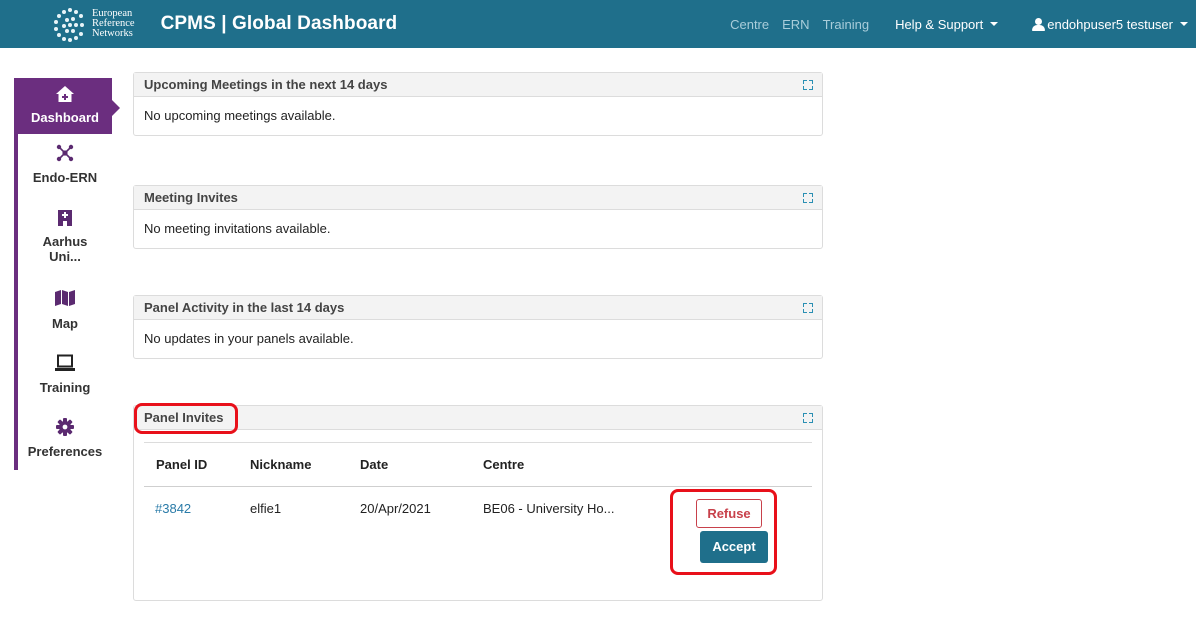 The width and height of the screenshot is (1196, 636). I want to click on nickname-cell: elfie1, so click(266, 508).